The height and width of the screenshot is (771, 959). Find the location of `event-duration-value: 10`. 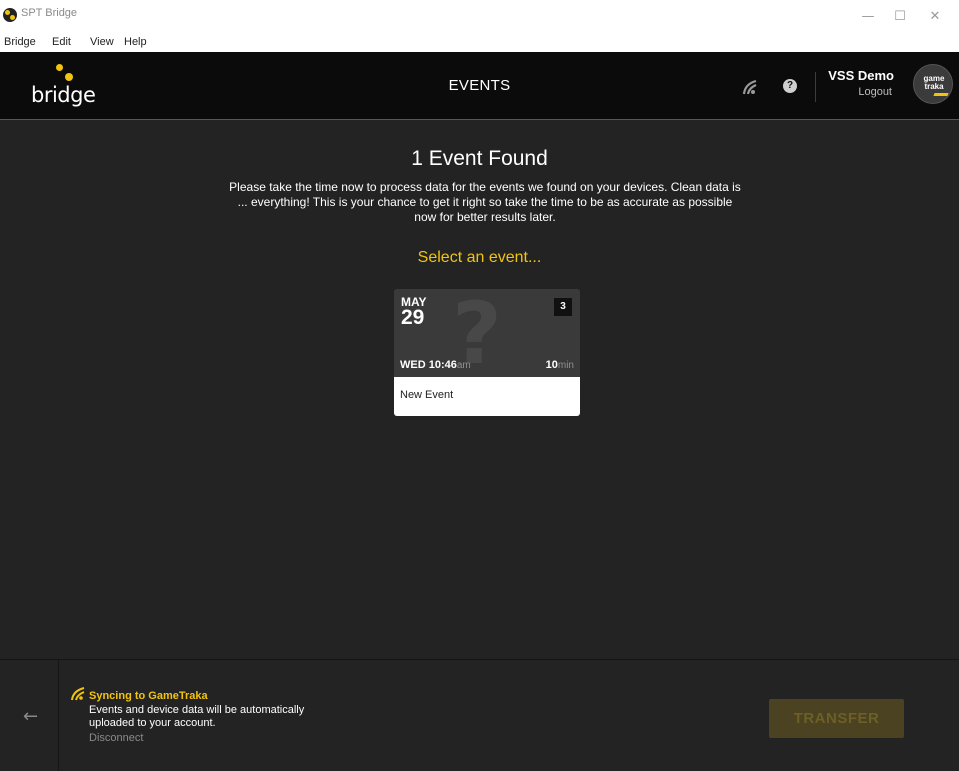

event-duration-value: 10 is located at coordinates (551, 365).